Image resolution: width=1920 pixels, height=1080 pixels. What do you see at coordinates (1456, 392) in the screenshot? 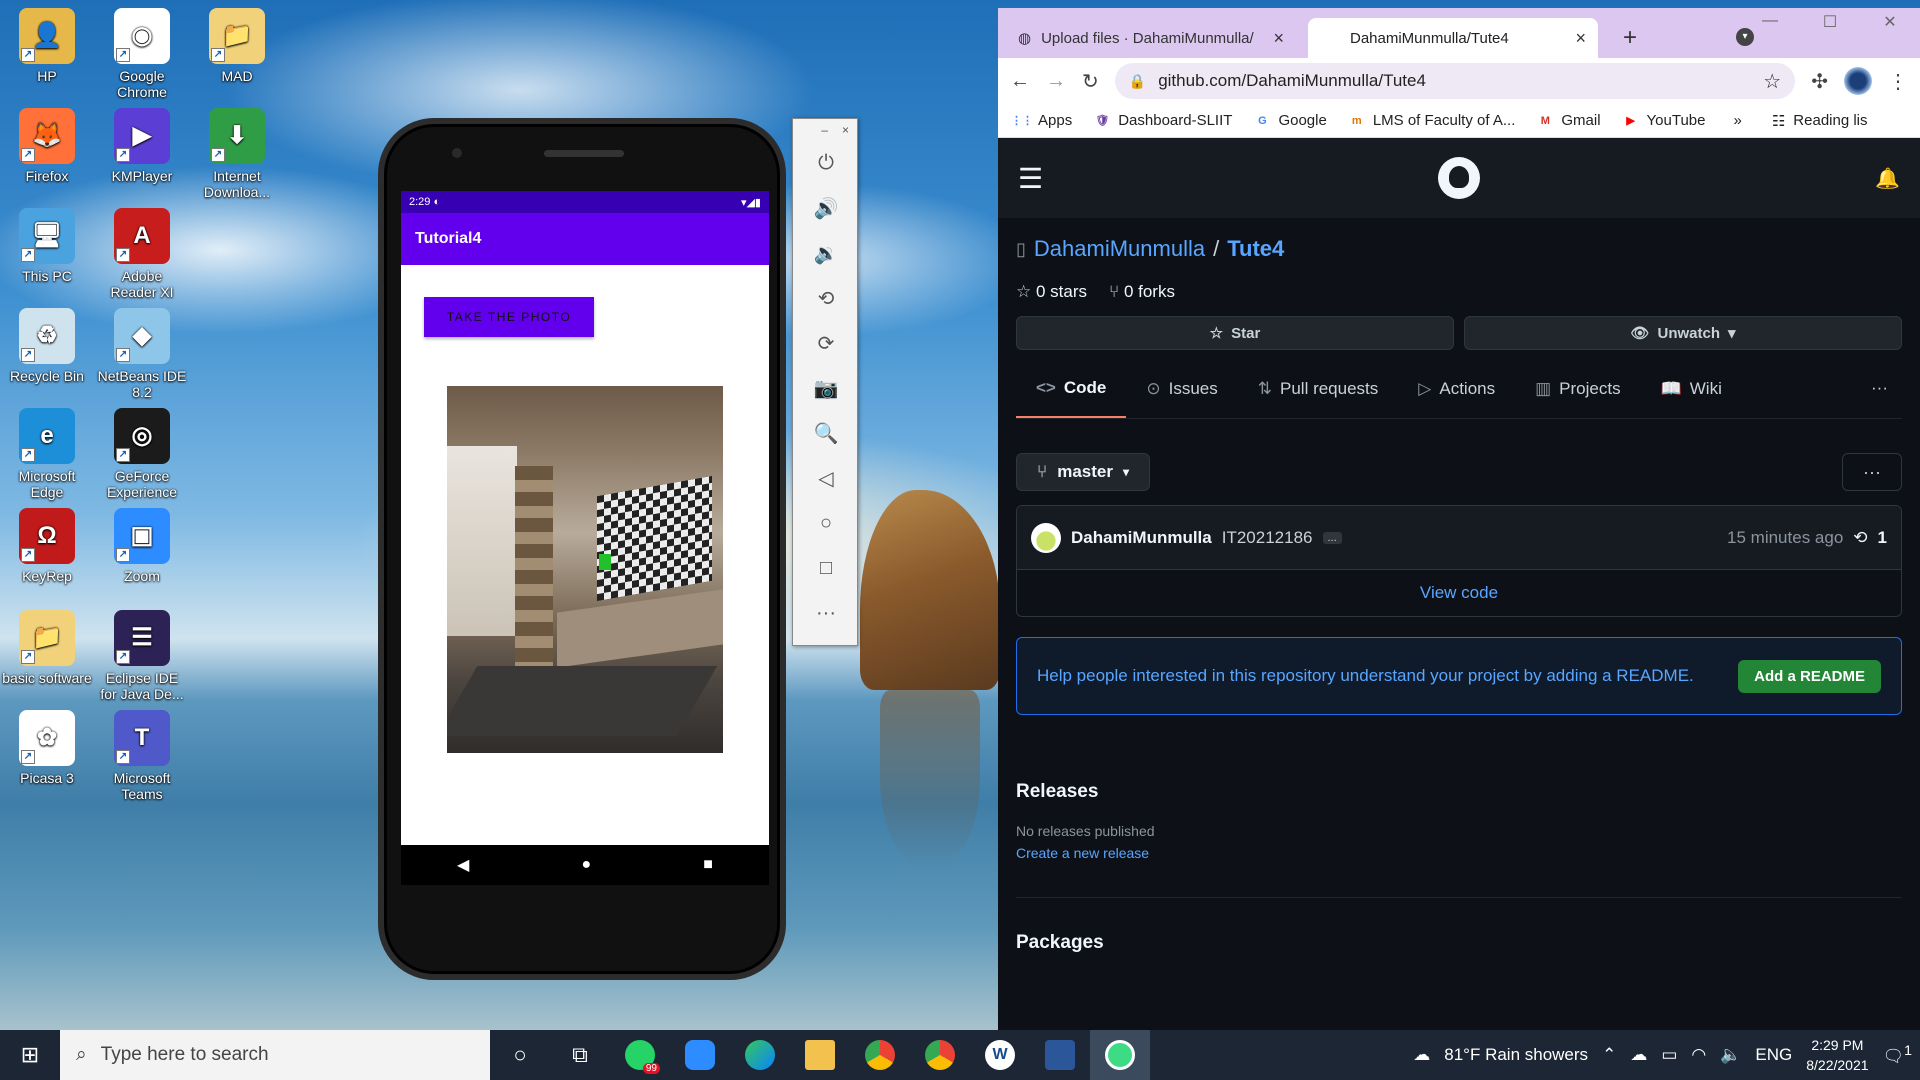
I see `tab-actions: ▷ Actions` at bounding box center [1456, 392].